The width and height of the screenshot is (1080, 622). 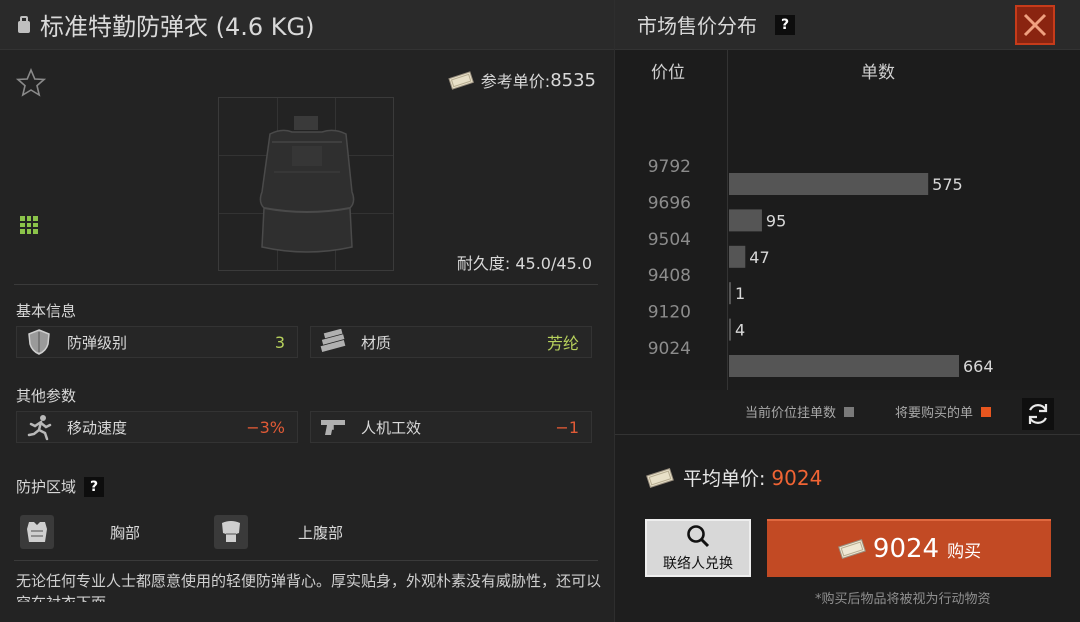 I want to click on material-row: 材质 芳纶, so click(x=451, y=342).